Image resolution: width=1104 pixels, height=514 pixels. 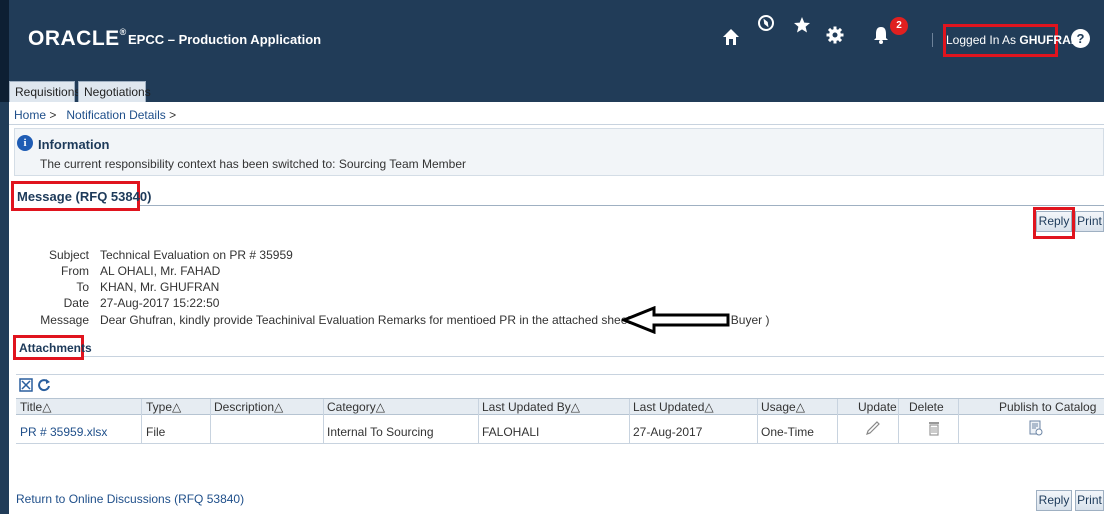 What do you see at coordinates (881, 37) in the screenshot?
I see `bell-icon` at bounding box center [881, 37].